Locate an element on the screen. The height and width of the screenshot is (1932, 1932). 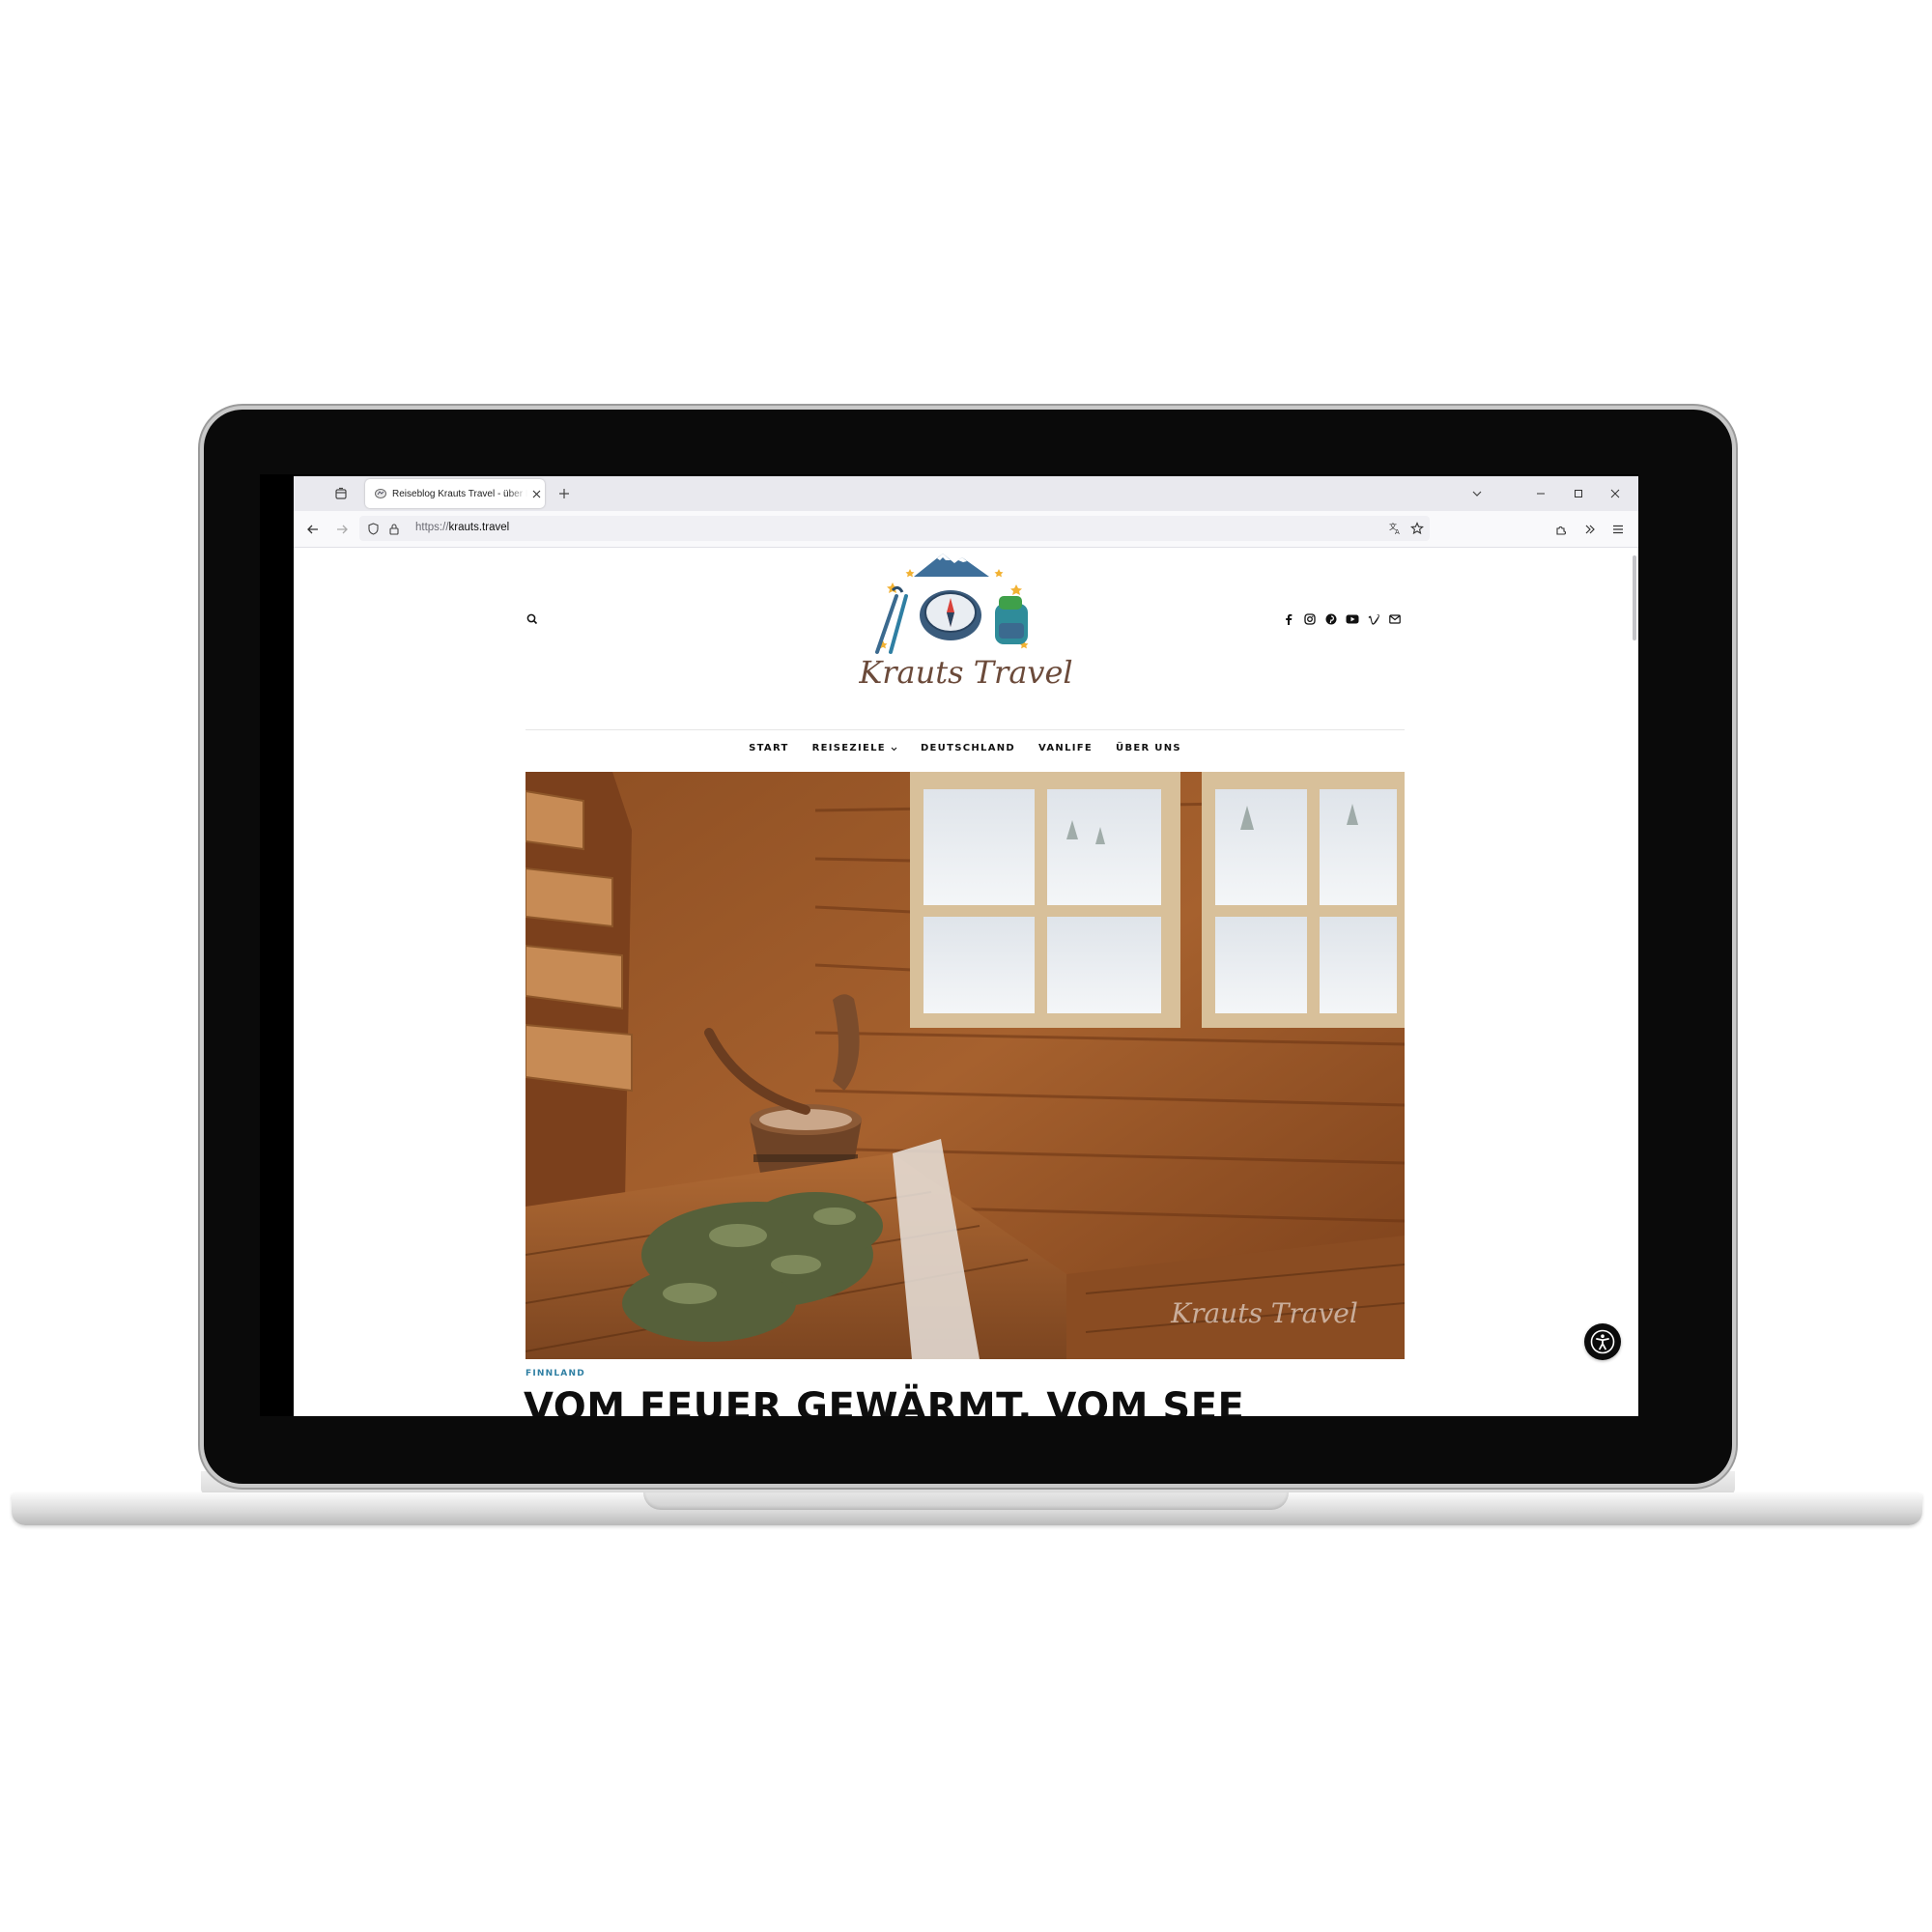
pinterest-icon is located at coordinates (1331, 619).